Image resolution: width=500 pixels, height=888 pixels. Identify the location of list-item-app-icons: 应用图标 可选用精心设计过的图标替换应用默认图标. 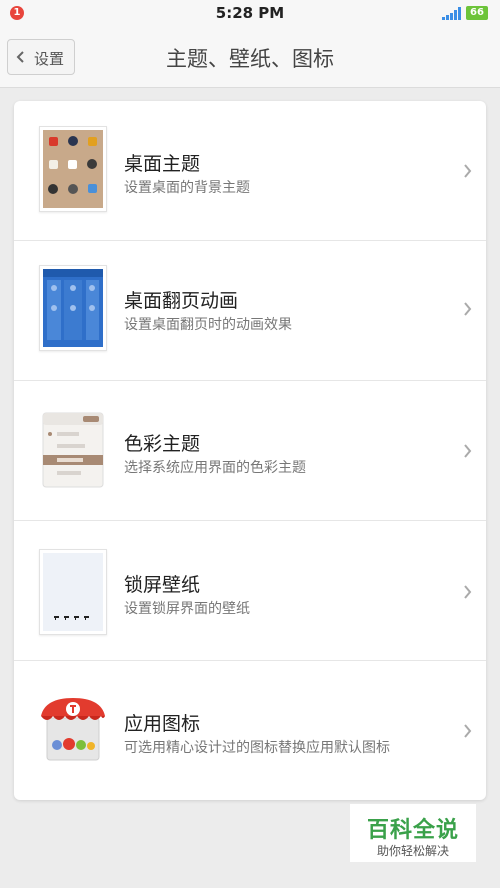
(250, 730).